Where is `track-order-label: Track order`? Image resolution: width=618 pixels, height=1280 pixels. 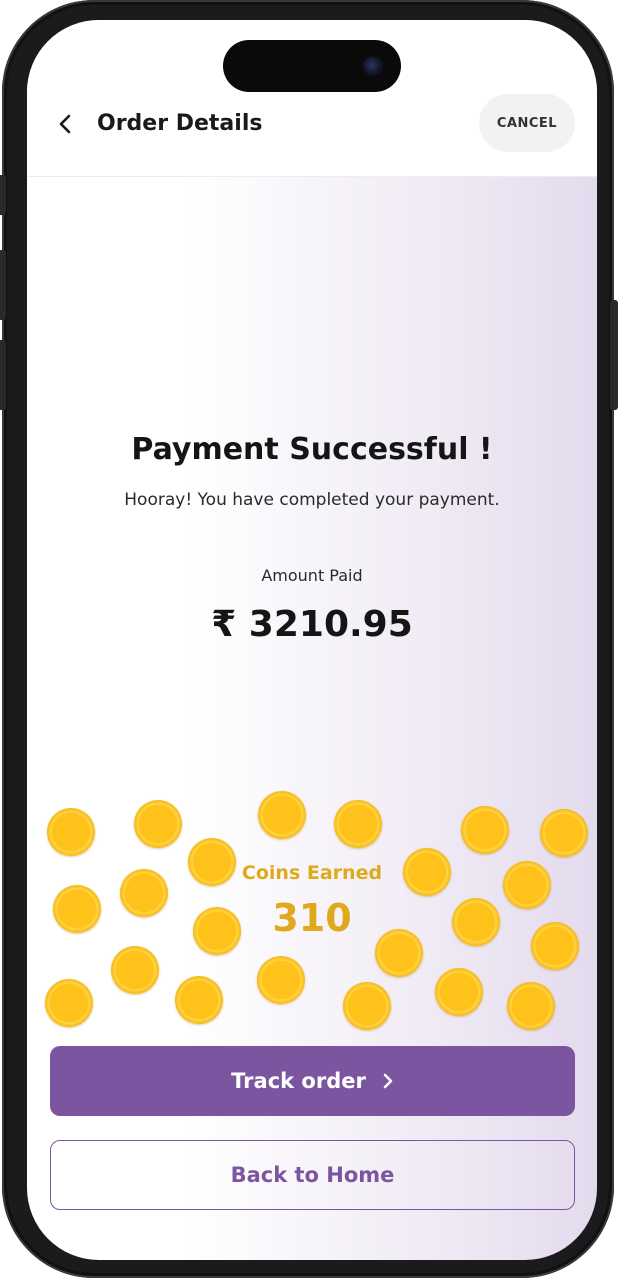 track-order-label: Track order is located at coordinates (298, 1081).